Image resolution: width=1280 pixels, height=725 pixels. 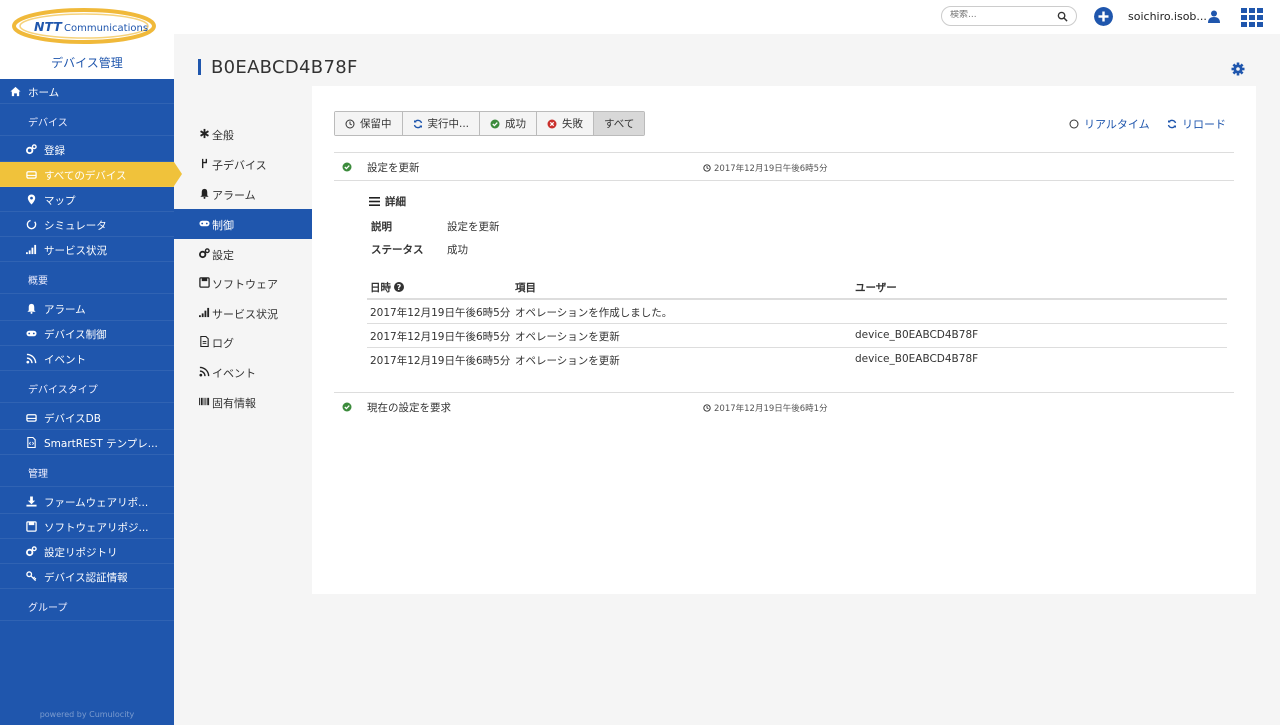 I want to click on sidebar-item-device-control: デバイス制御, so click(x=87, y=333).